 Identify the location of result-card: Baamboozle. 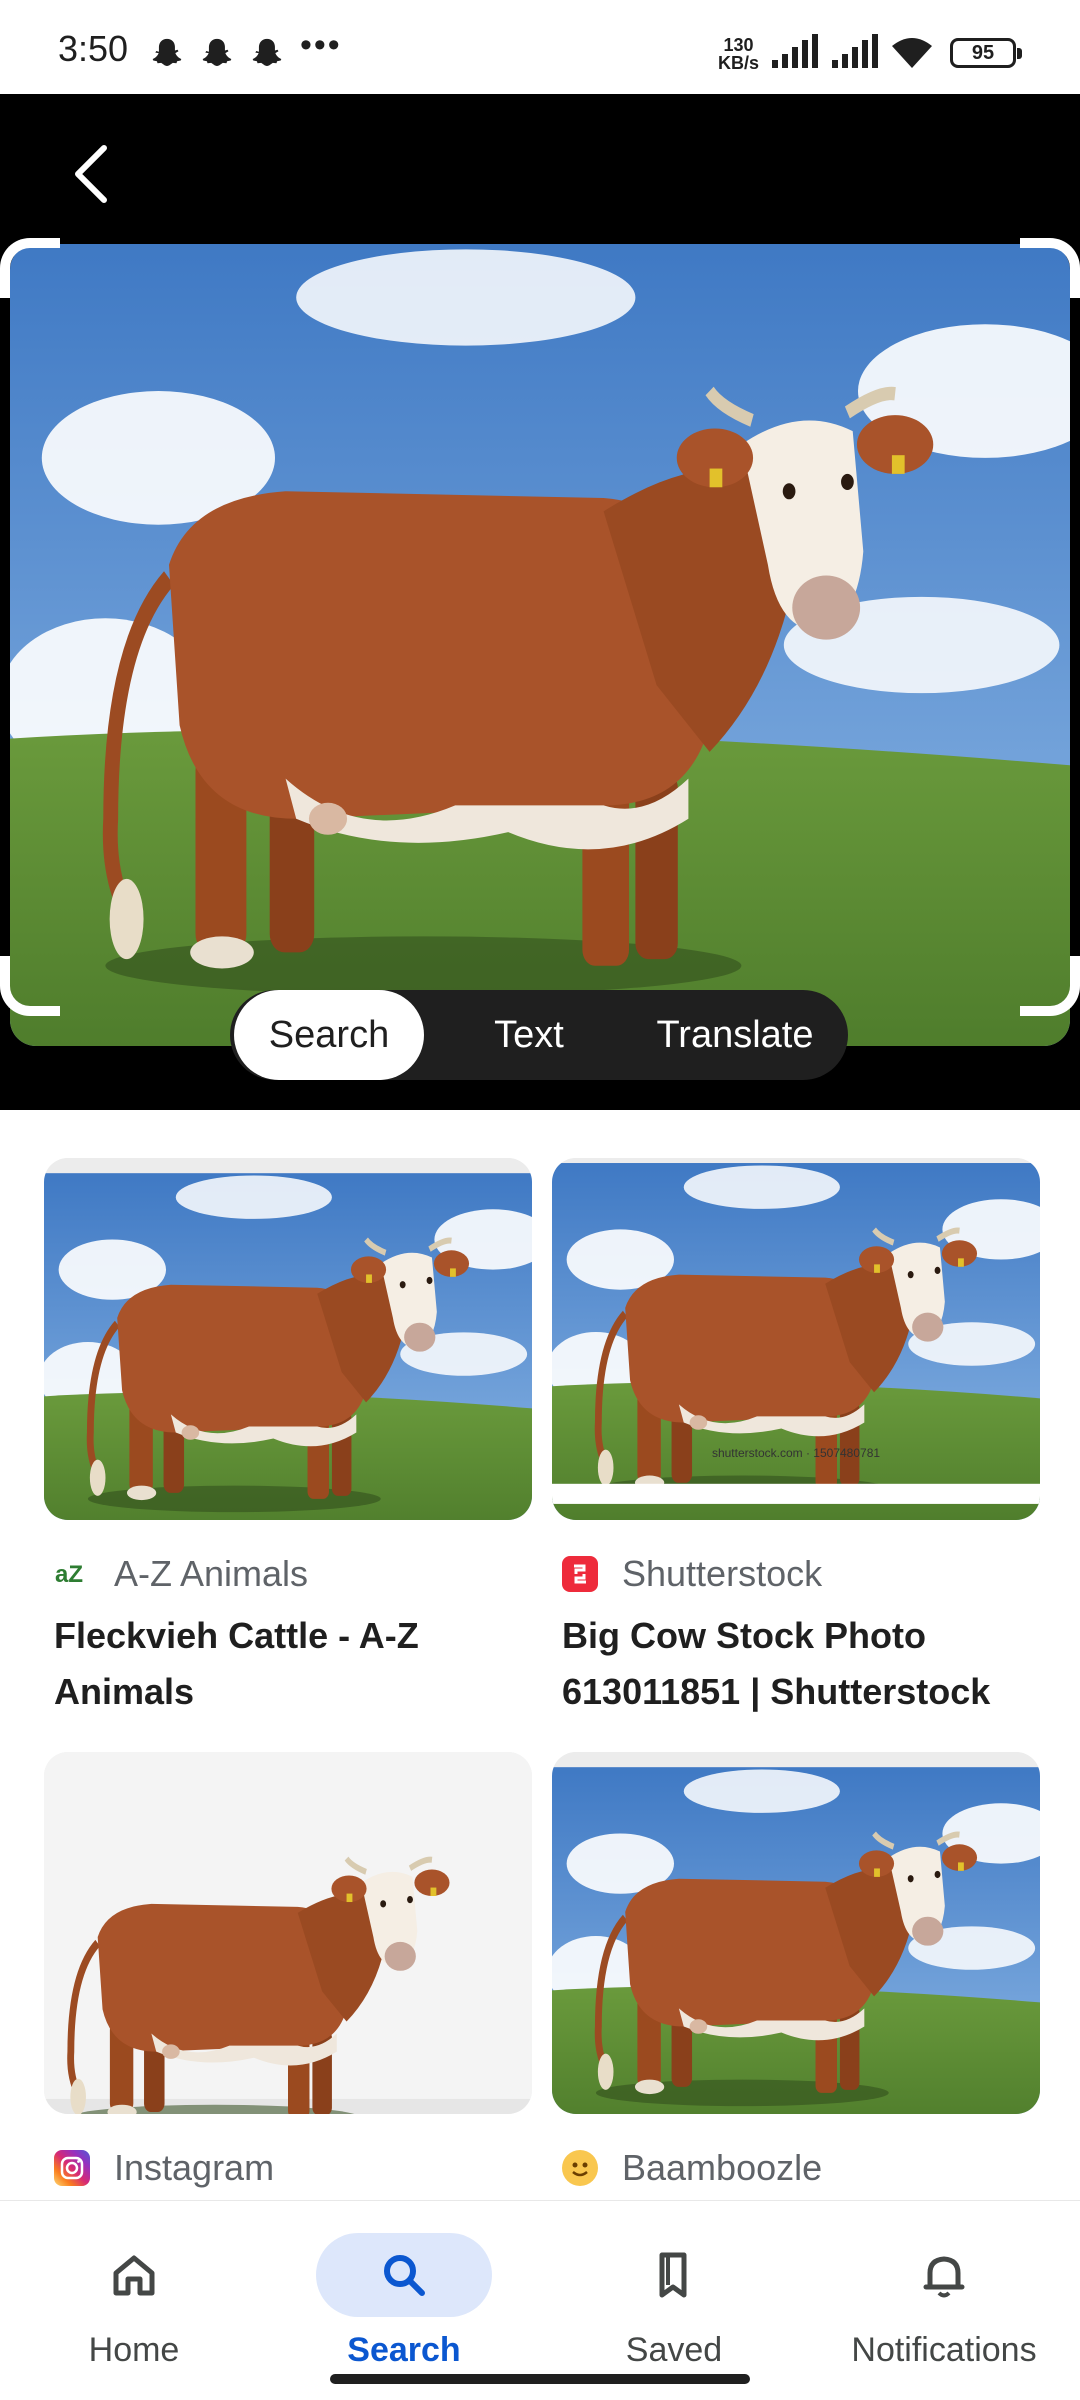
(796, 1970).